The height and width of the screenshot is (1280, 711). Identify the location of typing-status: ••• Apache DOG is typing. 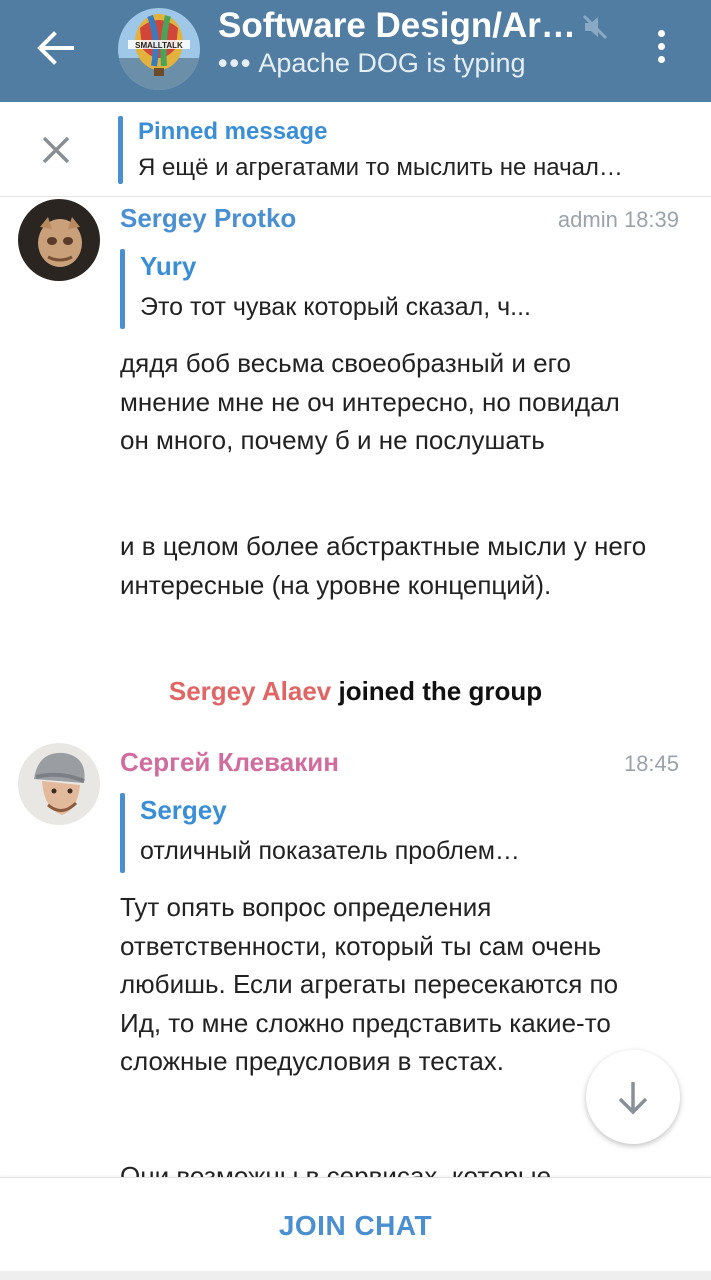
(372, 63).